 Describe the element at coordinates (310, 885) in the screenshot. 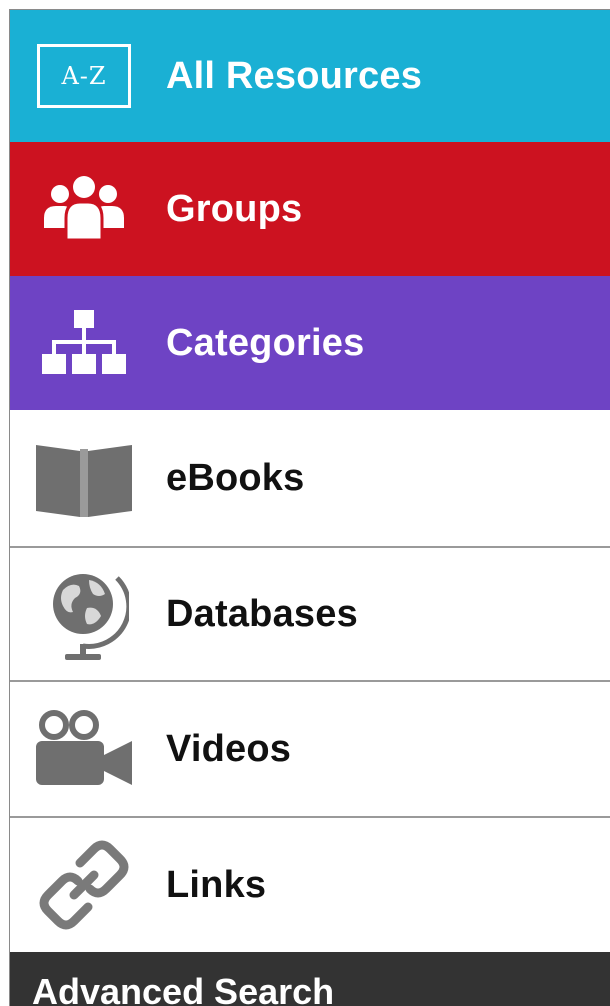

I see `menu-item-links: Links` at that location.